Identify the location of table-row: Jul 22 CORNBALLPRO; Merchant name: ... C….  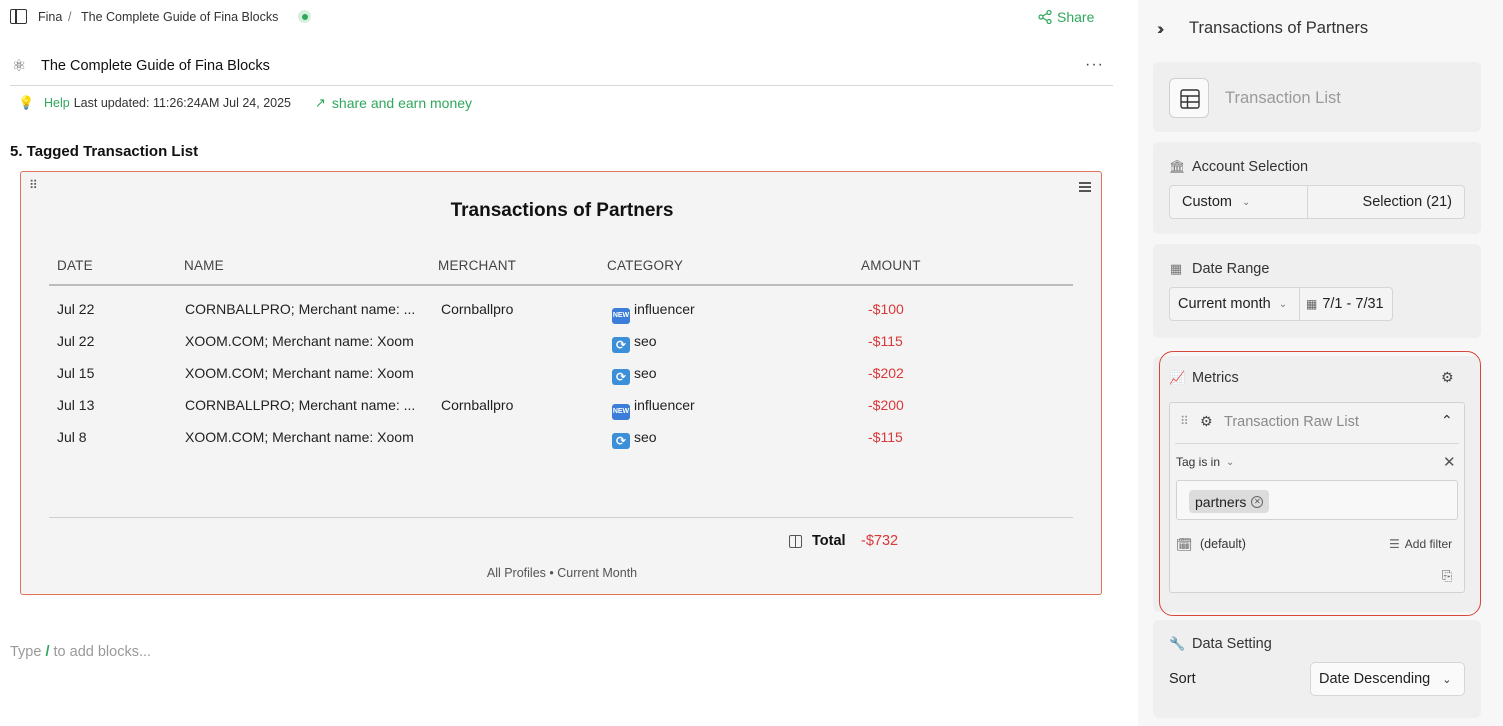
(562, 311).